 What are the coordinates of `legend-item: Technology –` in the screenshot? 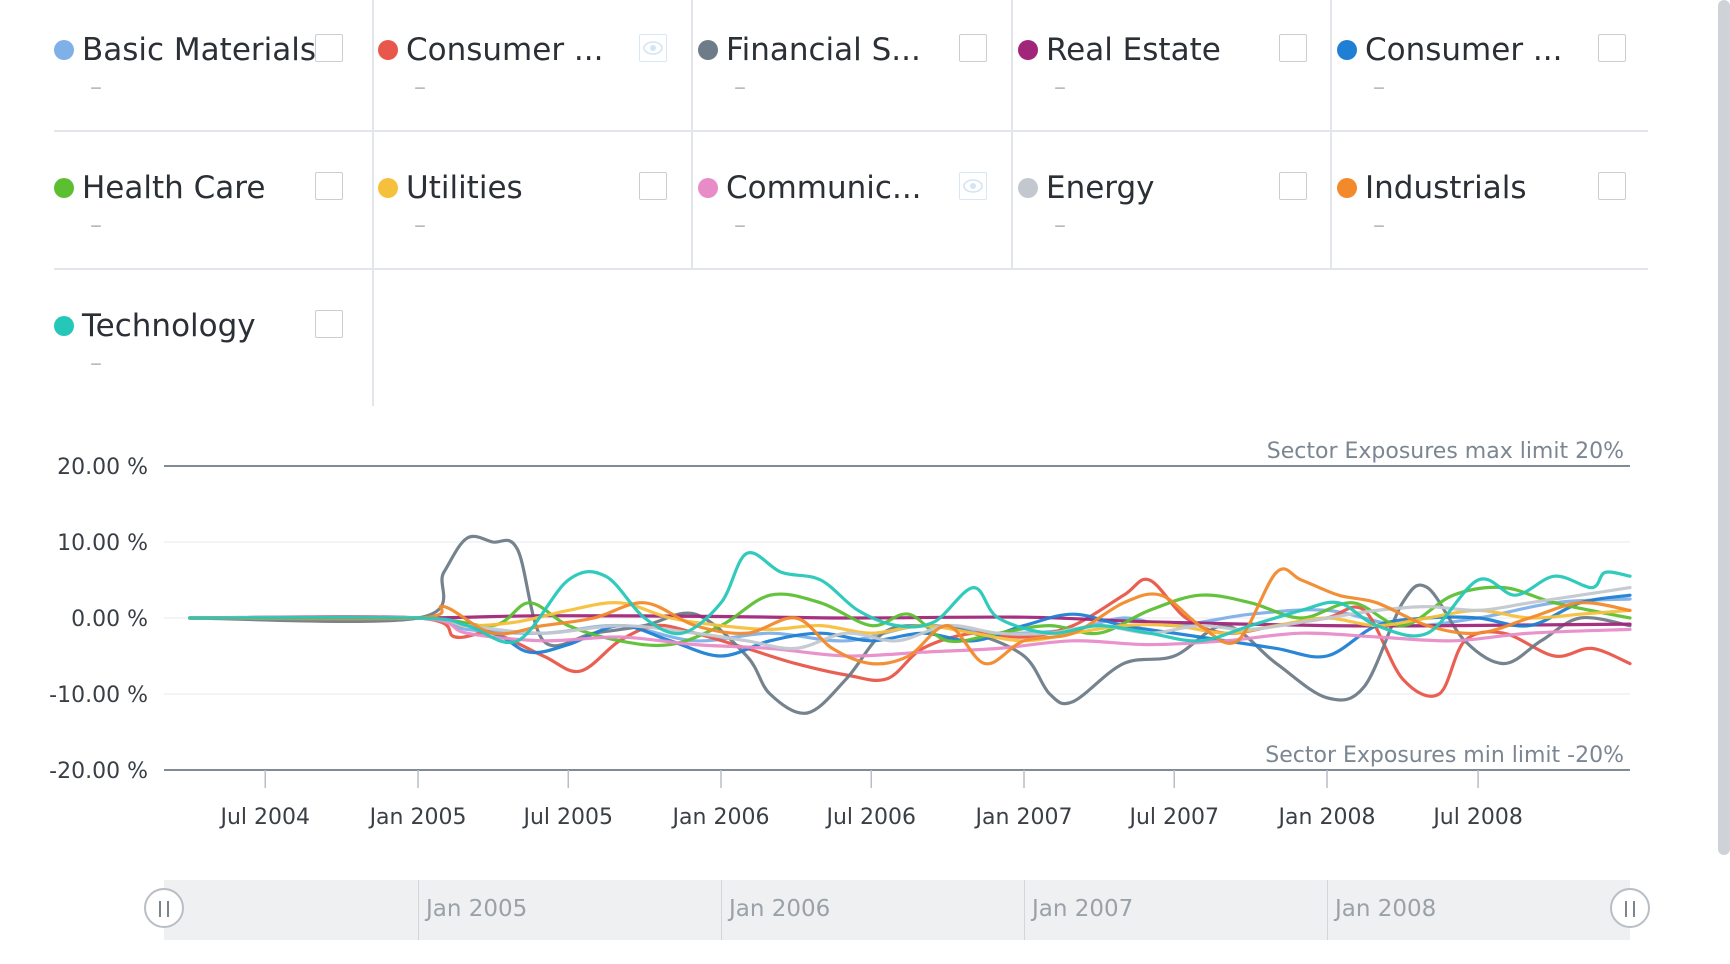 It's located at (208, 346).